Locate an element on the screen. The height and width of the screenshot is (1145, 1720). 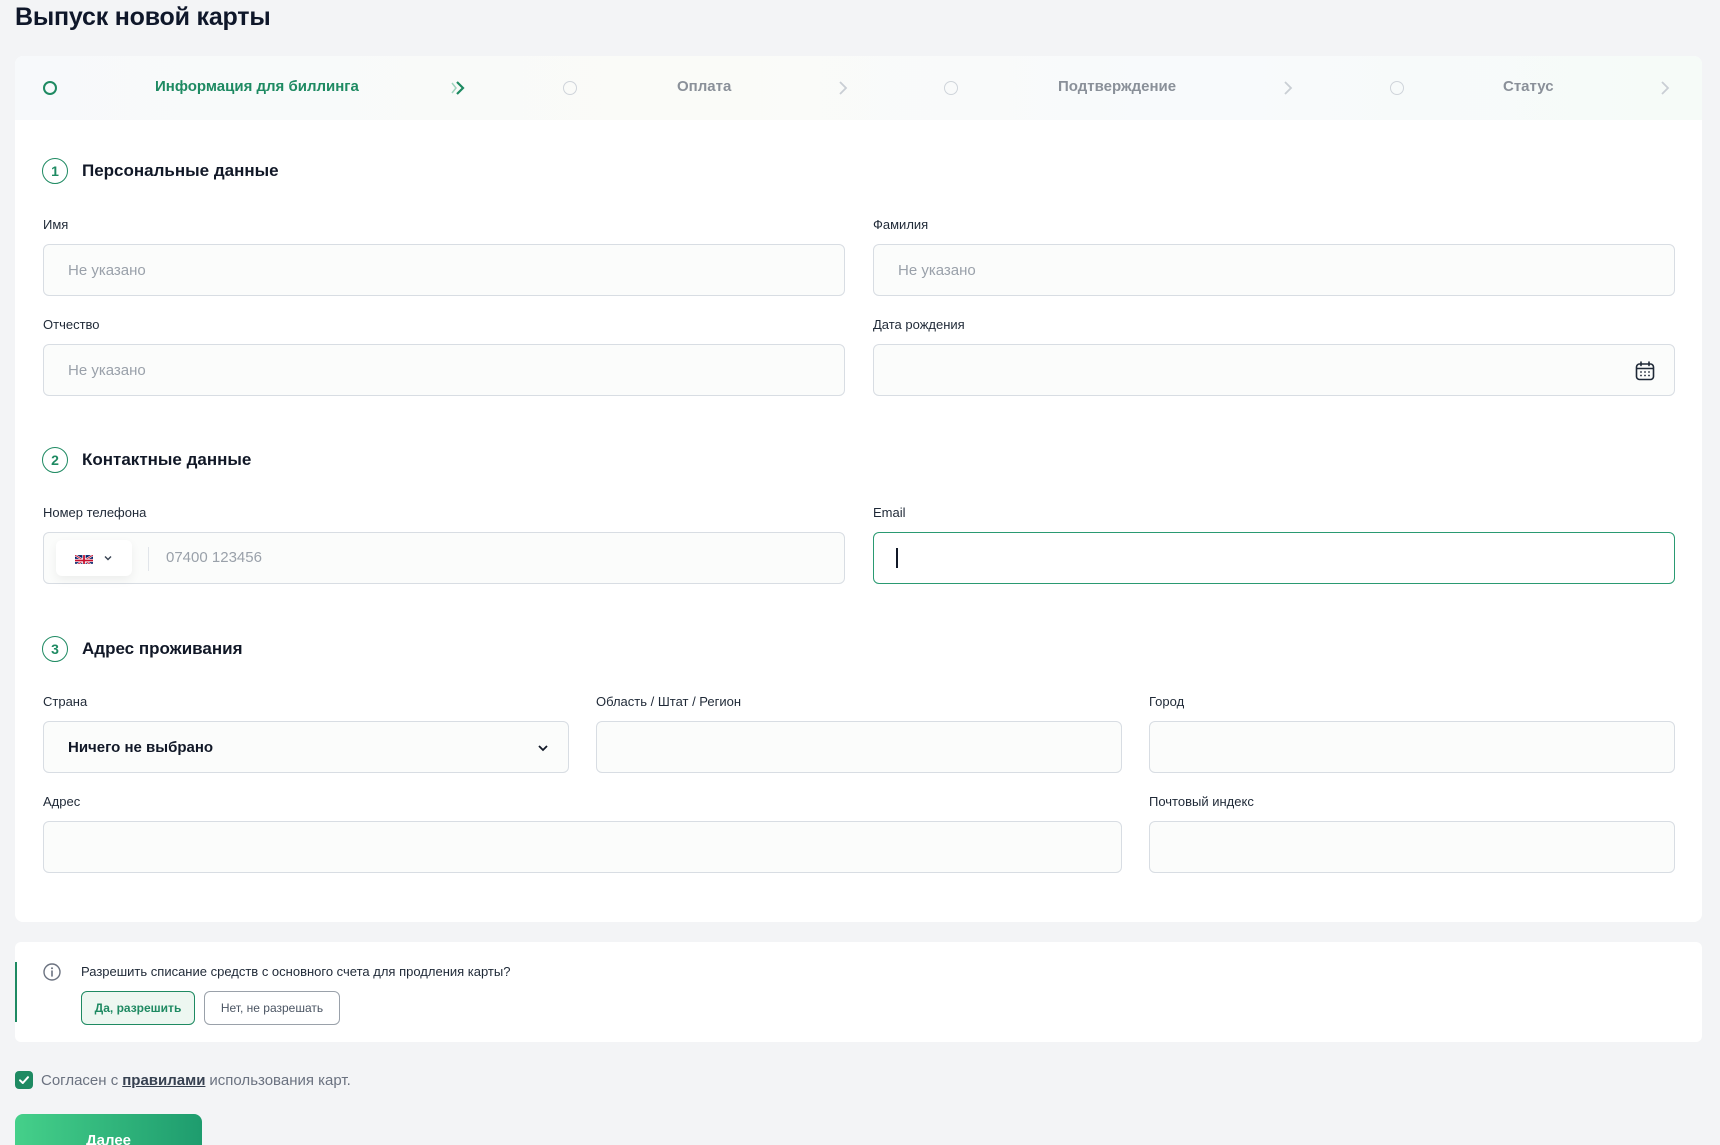
last-name-input: Не указано is located at coordinates (1274, 270).